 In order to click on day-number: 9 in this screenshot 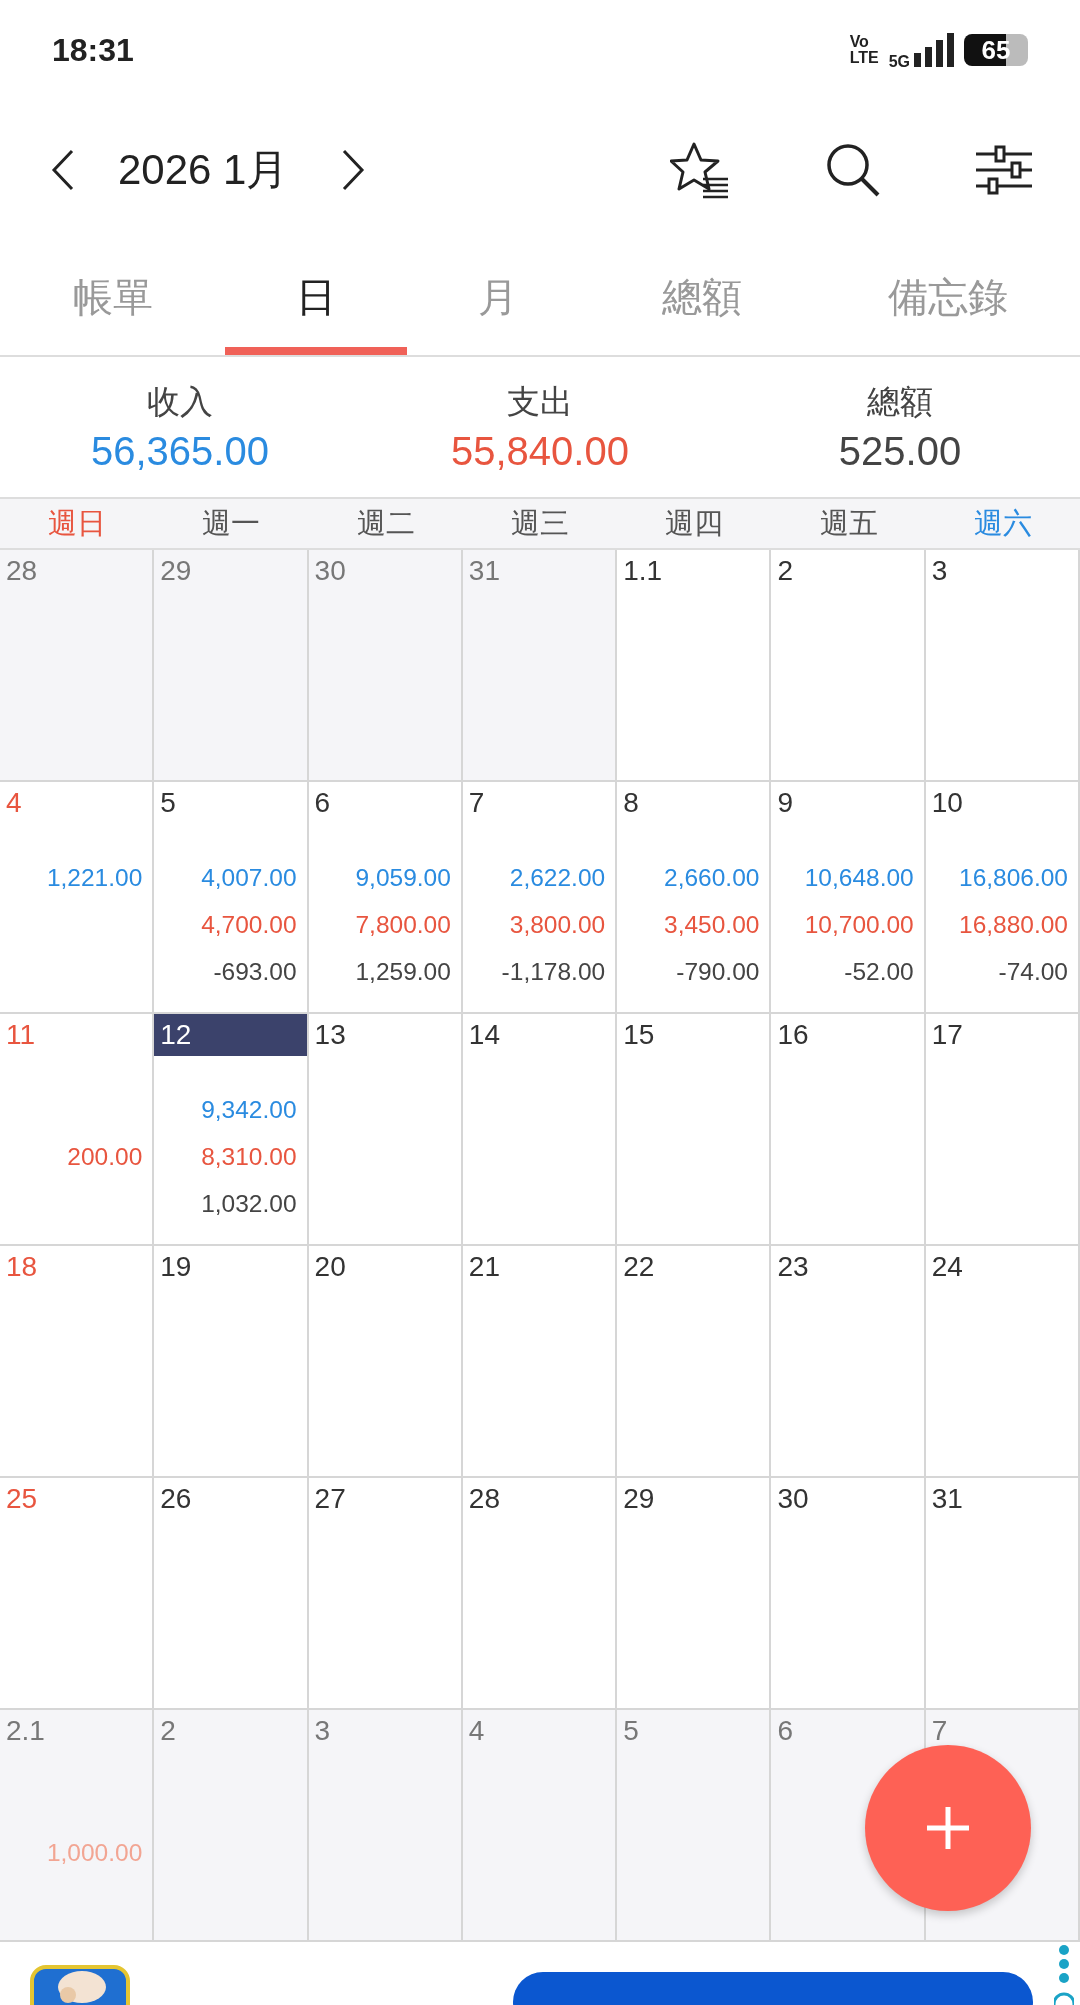, I will do `click(785, 803)`.